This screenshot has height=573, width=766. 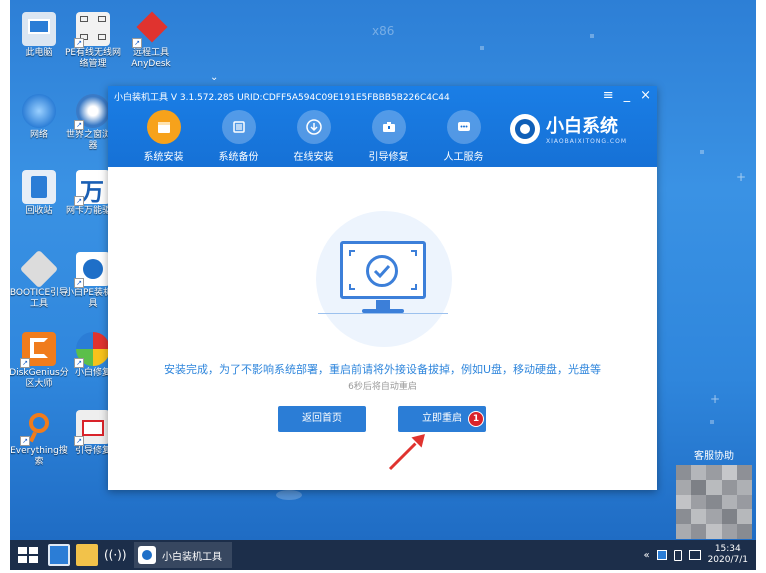 What do you see at coordinates (383, 555) in the screenshot?
I see `taskbar: ((·)) 小白装机工具 « 15:34 2020/7/1` at bounding box center [383, 555].